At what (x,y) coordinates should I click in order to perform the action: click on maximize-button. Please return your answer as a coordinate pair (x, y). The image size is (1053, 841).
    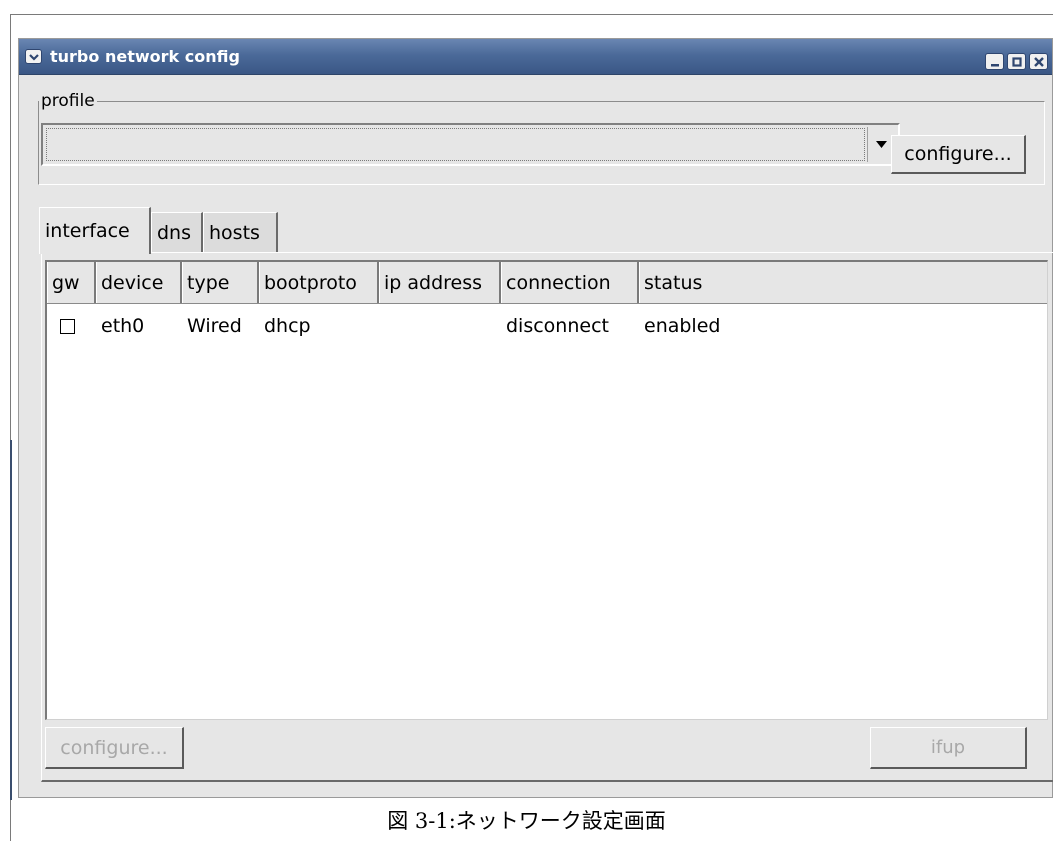
    Looking at the image, I should click on (1016, 61).